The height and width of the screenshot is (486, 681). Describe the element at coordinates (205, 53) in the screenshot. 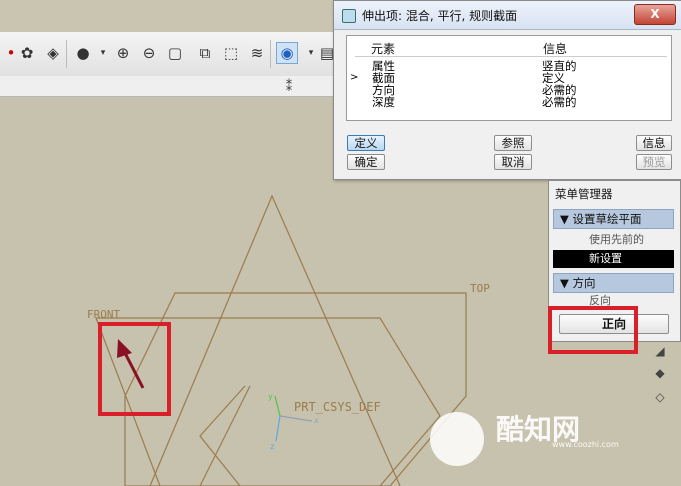

I see `repaint-icon: ⧉` at that location.